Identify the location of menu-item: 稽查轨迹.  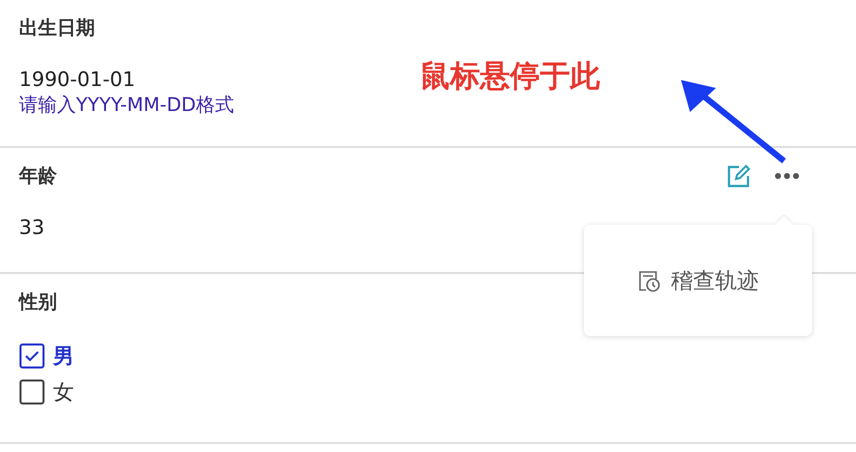
(698, 281).